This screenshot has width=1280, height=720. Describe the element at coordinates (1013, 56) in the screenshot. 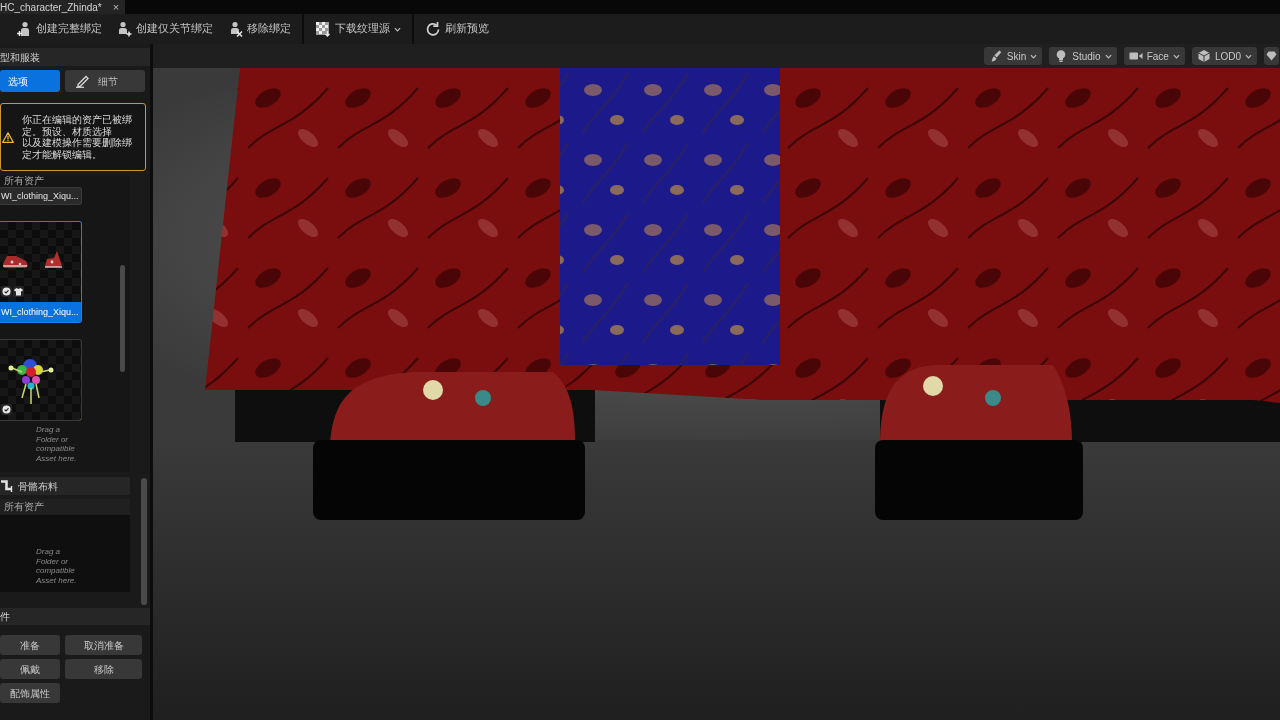

I see `viewport-button: Skin` at that location.